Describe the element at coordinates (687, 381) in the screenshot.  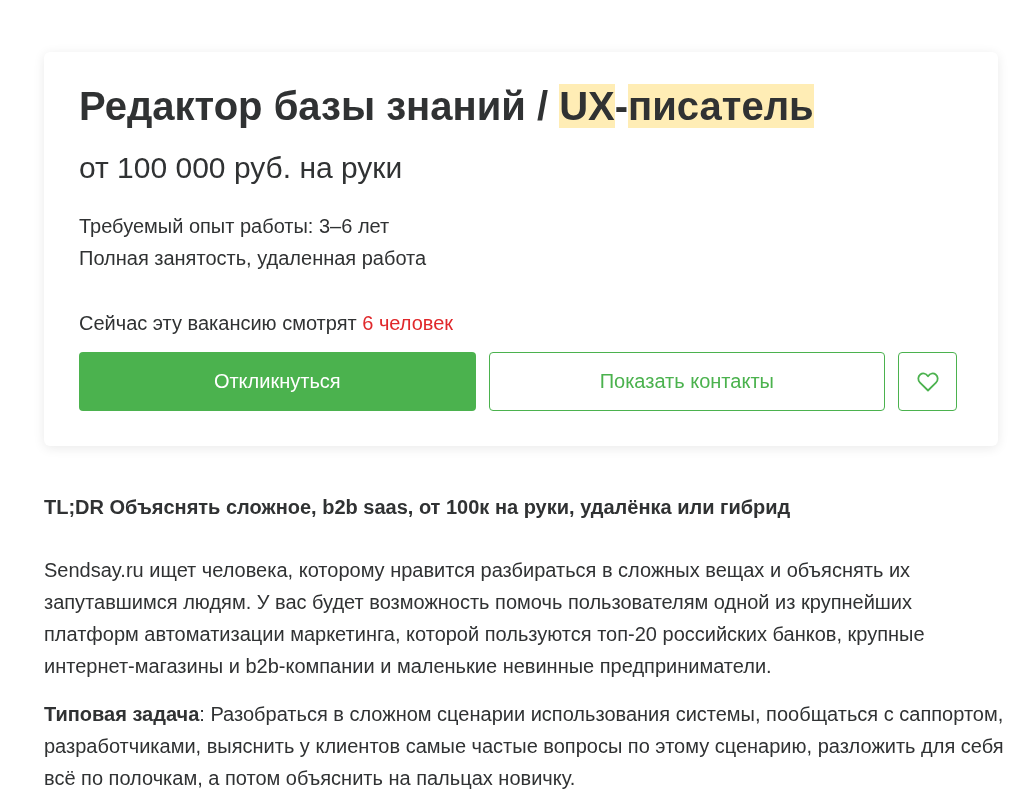
I see `show-contacts-button: Показать контакты` at that location.